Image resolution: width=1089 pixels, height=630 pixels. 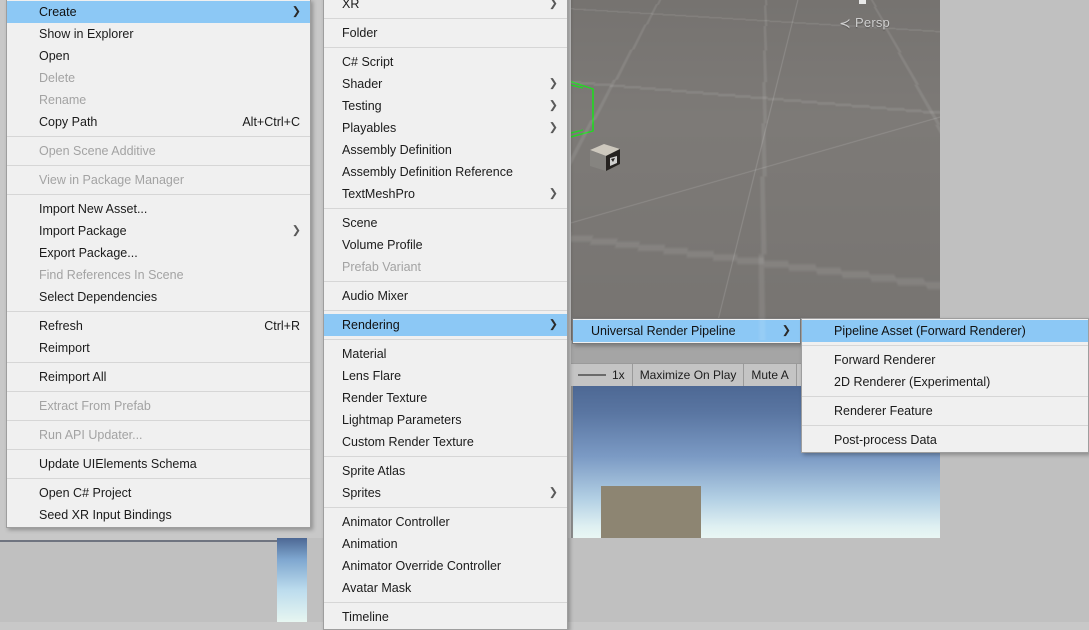 I want to click on game-scale-control: 1x, so click(x=602, y=375).